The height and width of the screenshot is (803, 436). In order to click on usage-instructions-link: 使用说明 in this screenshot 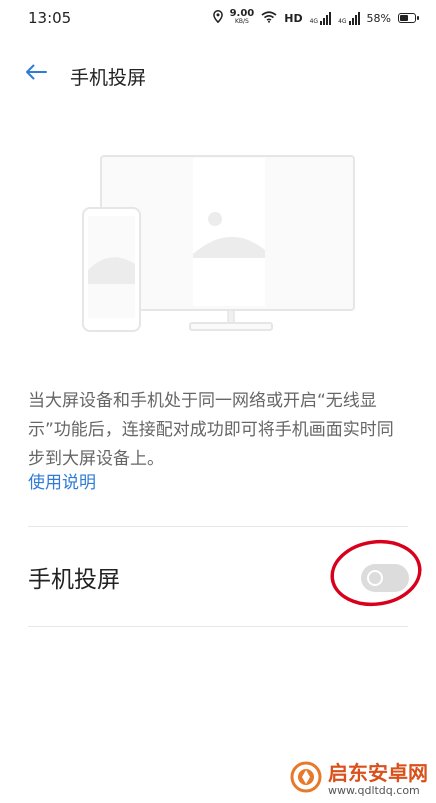, I will do `click(62, 483)`.